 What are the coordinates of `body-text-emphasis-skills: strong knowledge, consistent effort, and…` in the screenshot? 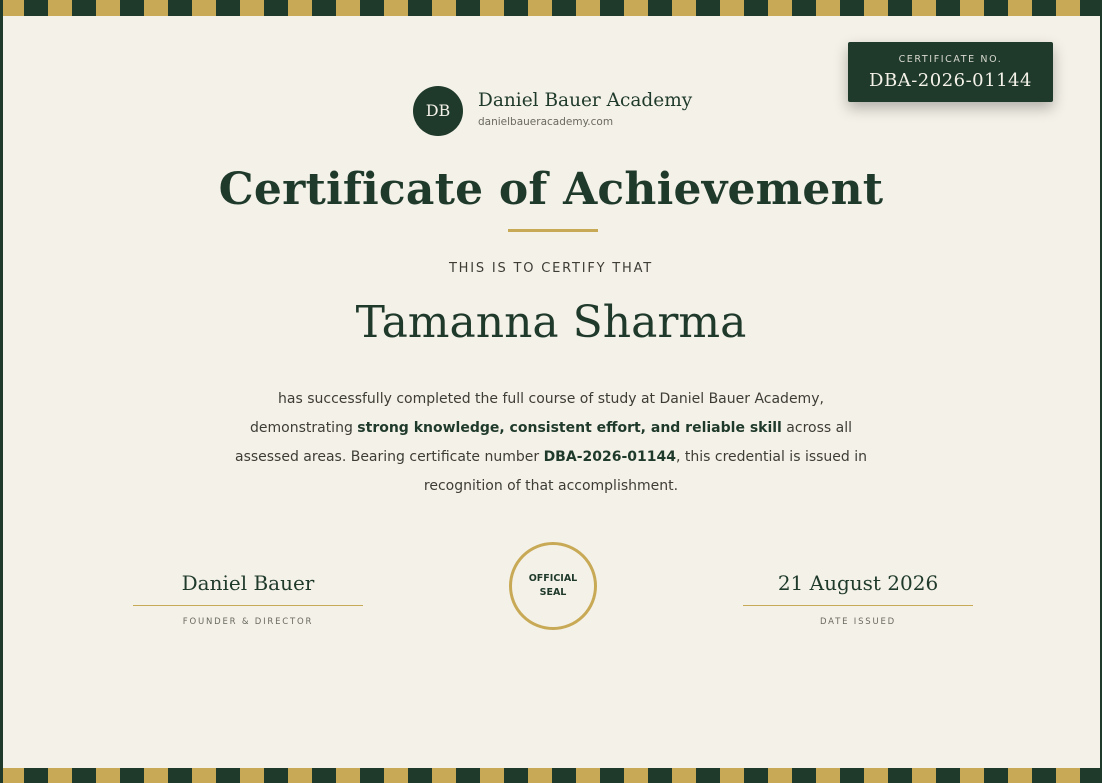 It's located at (569, 428).